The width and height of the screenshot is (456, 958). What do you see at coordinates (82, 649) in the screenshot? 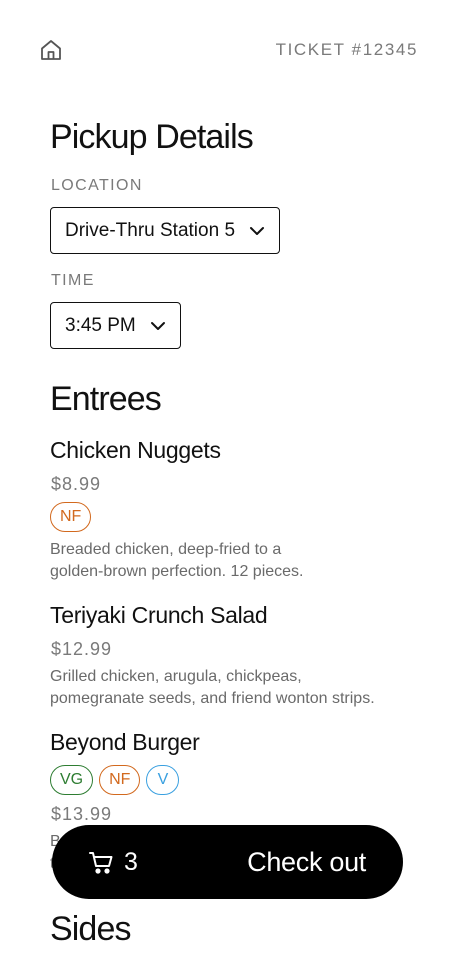
I see `item-price: $12.99` at bounding box center [82, 649].